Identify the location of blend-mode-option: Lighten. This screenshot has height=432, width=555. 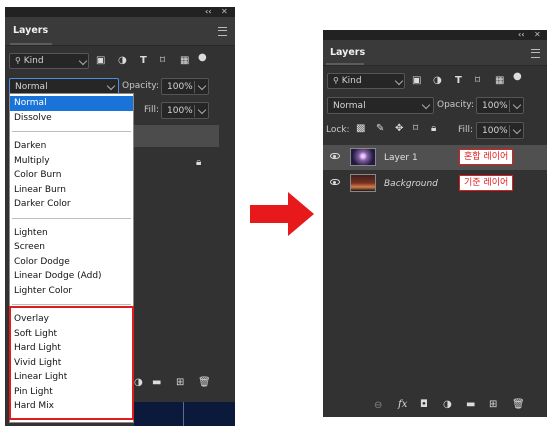
(71, 233).